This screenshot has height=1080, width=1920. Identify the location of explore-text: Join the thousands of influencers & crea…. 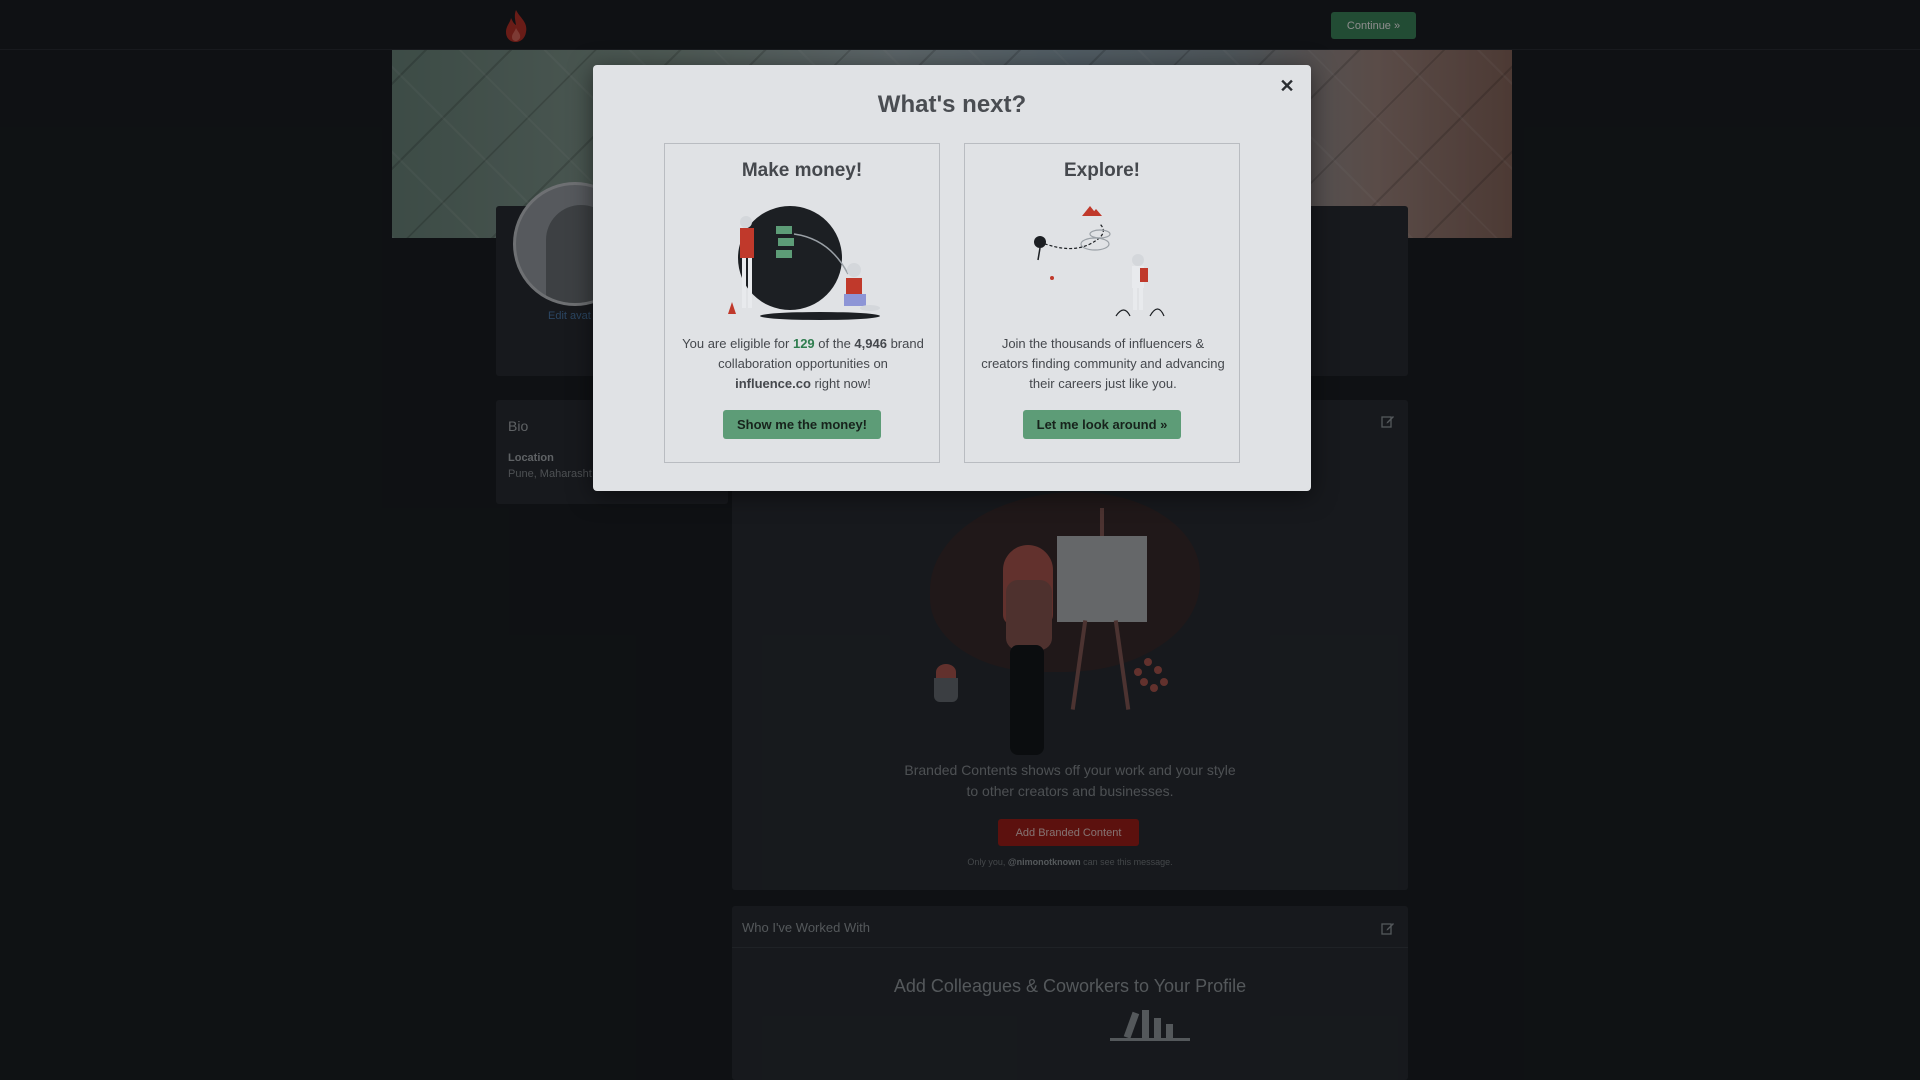
(1103, 363).